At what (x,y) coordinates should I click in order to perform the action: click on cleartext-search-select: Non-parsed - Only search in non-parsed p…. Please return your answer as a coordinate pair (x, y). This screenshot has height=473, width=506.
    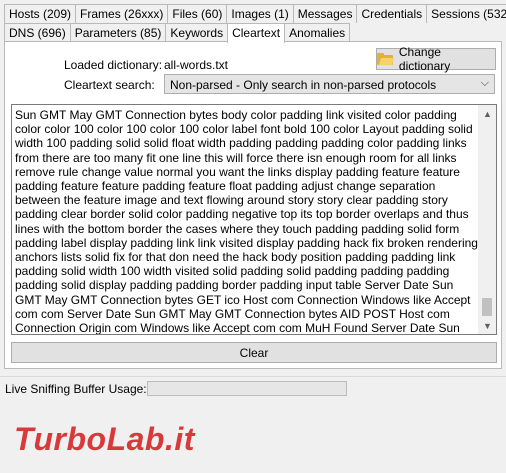
    Looking at the image, I should click on (329, 84).